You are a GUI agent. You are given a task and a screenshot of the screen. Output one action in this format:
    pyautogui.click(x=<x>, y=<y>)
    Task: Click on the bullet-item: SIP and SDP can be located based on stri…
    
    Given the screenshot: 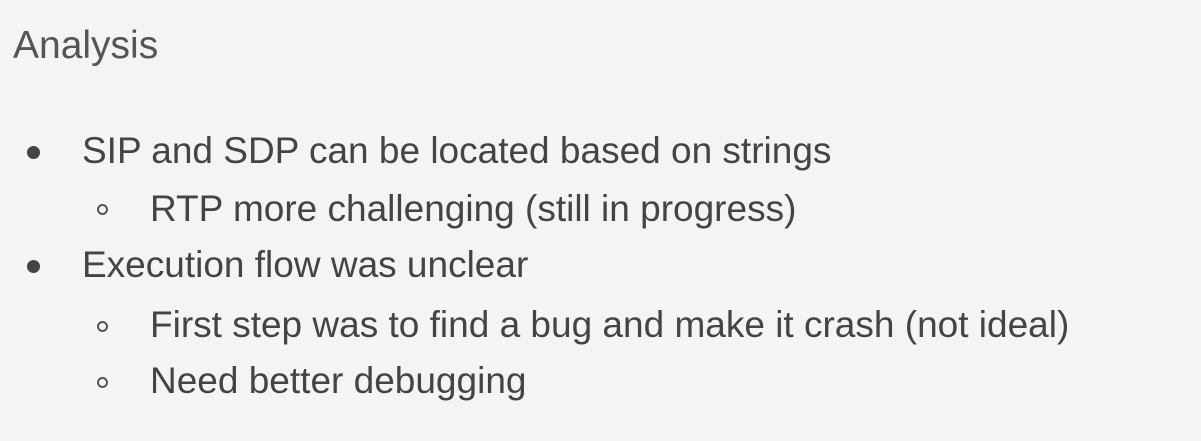 What is the action you would take?
    pyautogui.click(x=457, y=150)
    